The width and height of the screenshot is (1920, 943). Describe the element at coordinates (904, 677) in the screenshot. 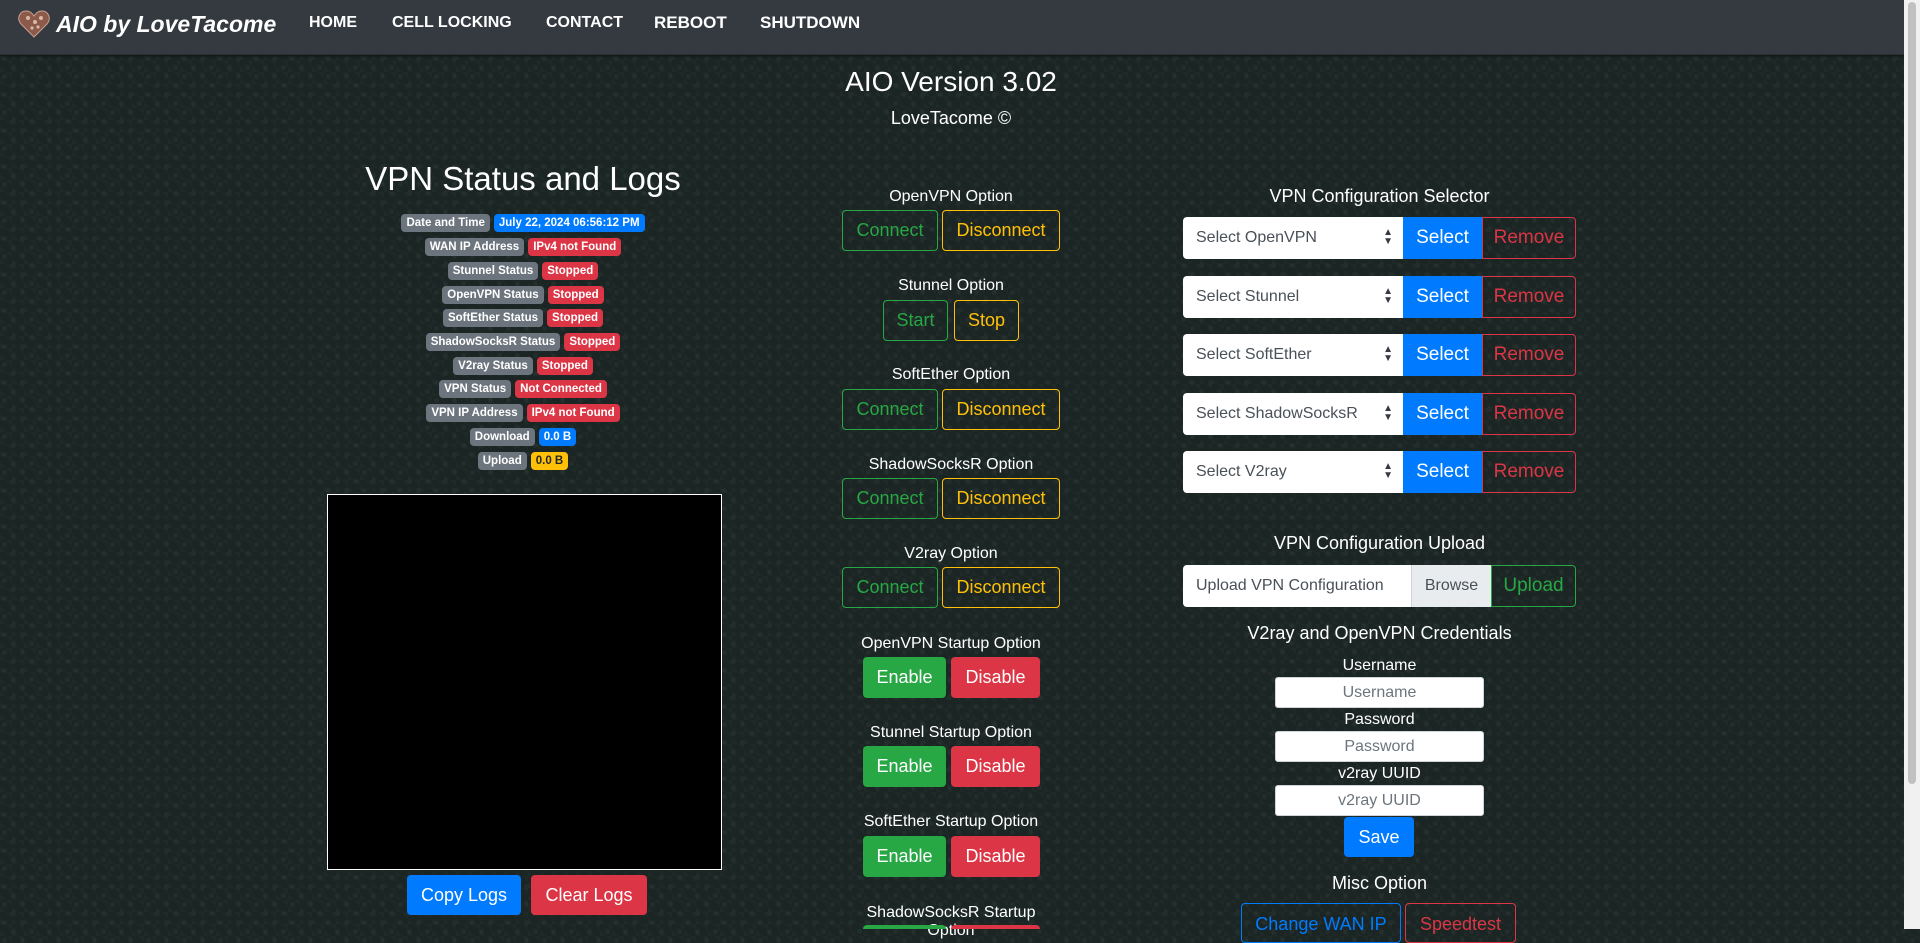

I see `openvpn-startup-enable-button: Enable` at that location.